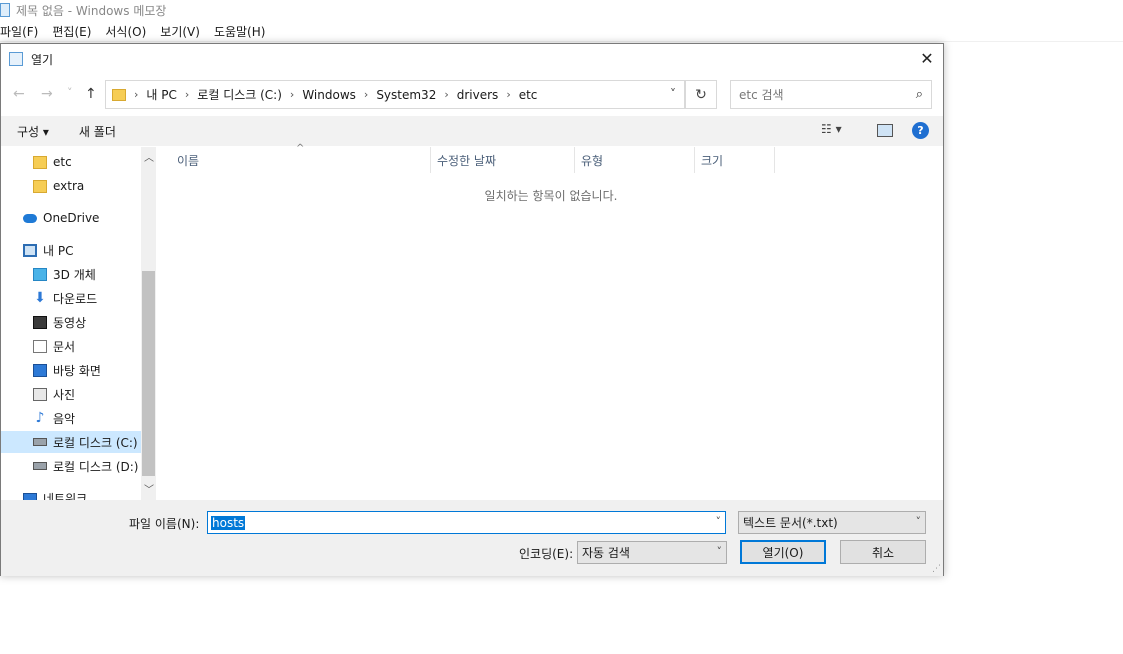 The width and height of the screenshot is (1123, 654). I want to click on menu-format: 서식(O), so click(125, 31).